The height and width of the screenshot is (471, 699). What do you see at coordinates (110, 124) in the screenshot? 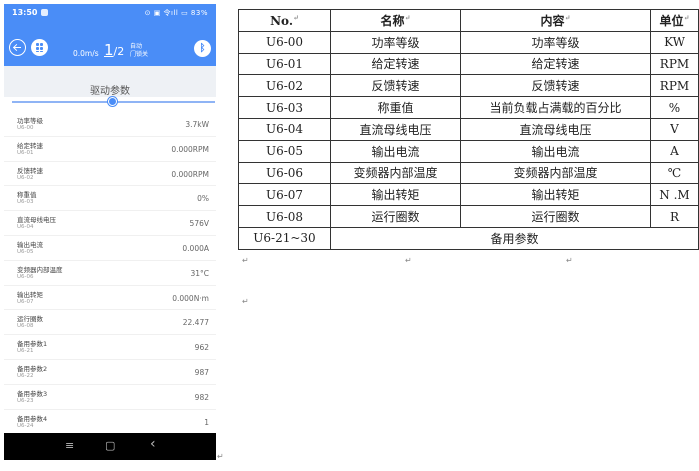
I see `list-item: 功率等级 U6-00 3.7kW` at bounding box center [110, 124].